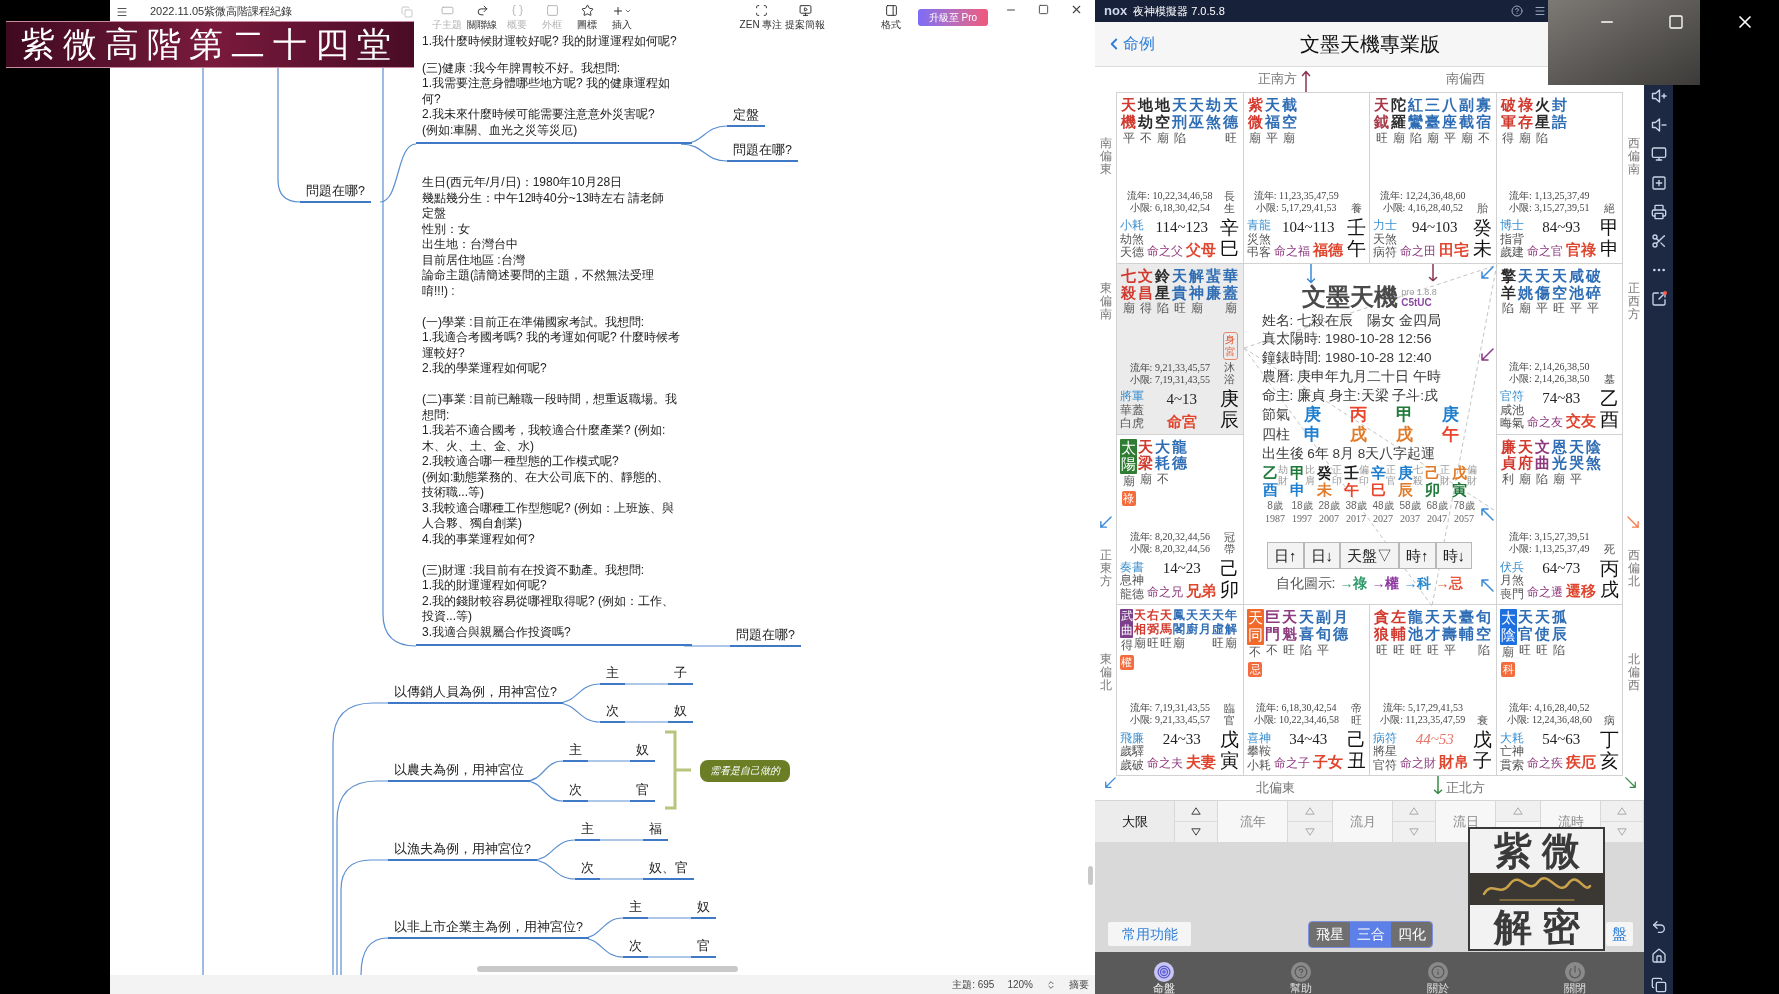  Describe the element at coordinates (1508, 627) in the screenshot. I see `star-name-tile: 太陰` at that location.